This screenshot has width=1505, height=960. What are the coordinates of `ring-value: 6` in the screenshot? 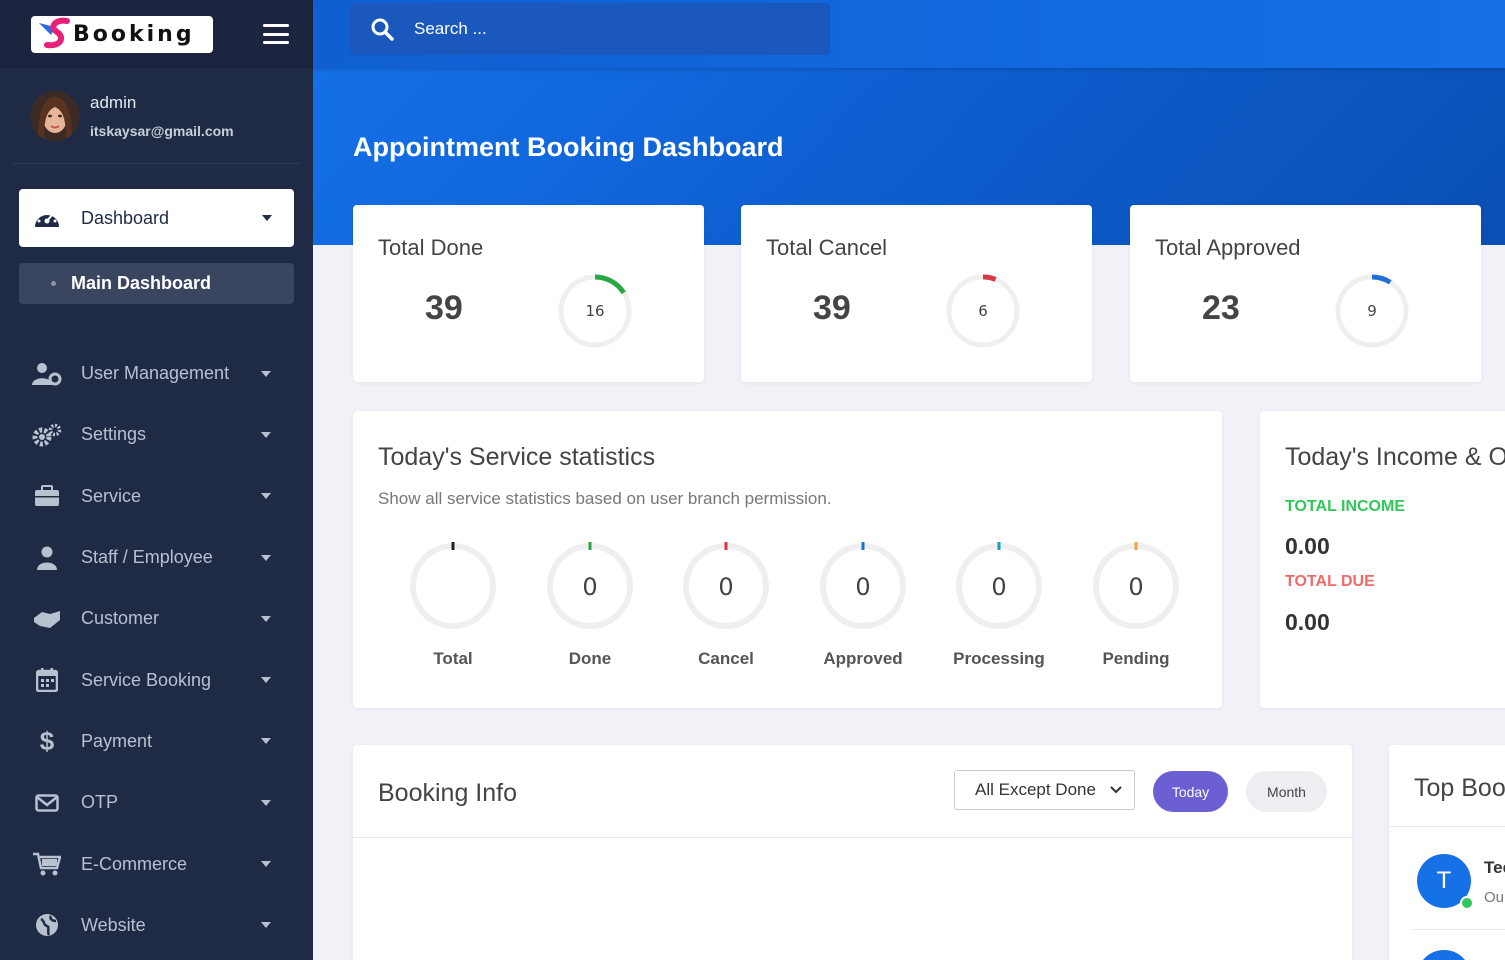 It's located at (983, 311).